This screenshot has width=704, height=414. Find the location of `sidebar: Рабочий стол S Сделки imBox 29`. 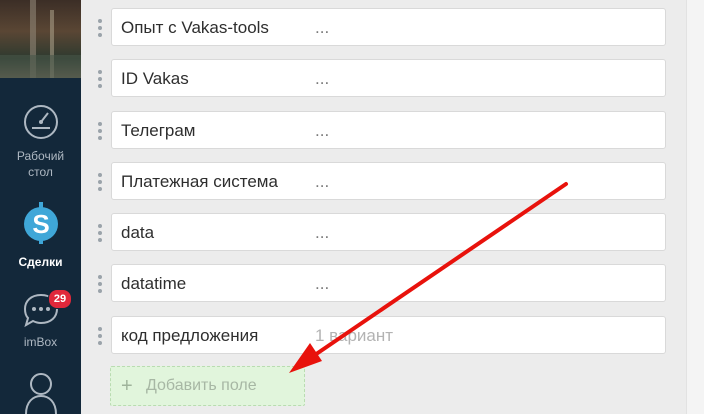

sidebar: Рабочий стол S Сделки imBox 29 is located at coordinates (40, 207).